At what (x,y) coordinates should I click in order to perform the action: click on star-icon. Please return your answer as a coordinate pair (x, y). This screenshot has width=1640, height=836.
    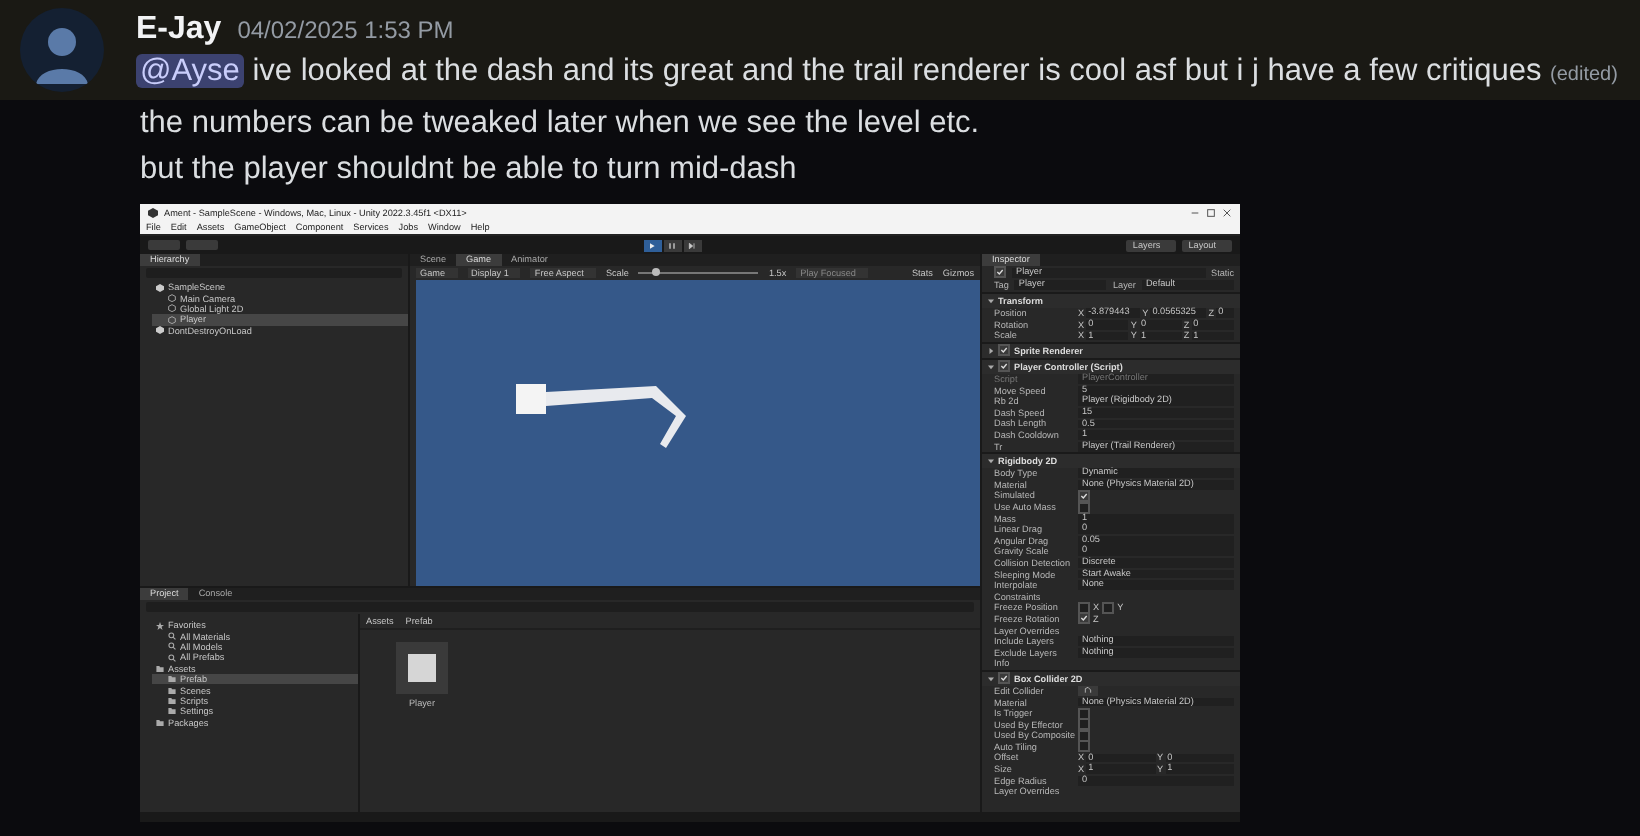
    Looking at the image, I should click on (160, 625).